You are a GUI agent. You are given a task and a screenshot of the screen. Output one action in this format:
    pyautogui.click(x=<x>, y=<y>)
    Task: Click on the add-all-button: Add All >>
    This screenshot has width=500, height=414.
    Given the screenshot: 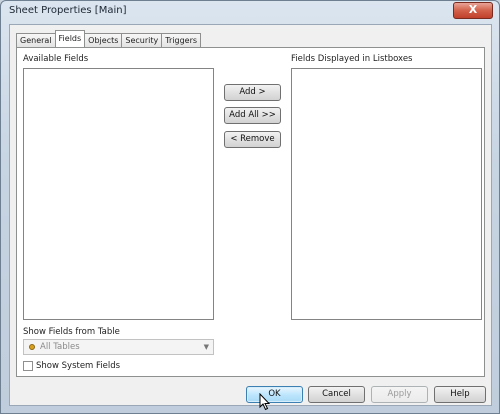 What is the action you would take?
    pyautogui.click(x=252, y=115)
    